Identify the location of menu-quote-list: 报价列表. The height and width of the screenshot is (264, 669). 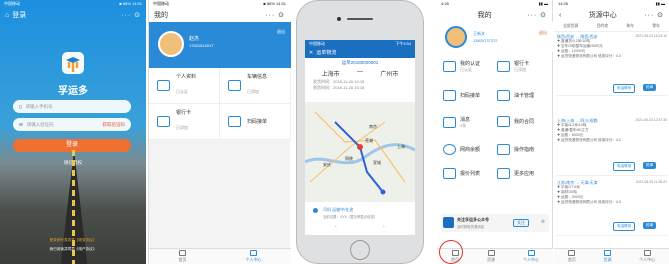
(461, 173).